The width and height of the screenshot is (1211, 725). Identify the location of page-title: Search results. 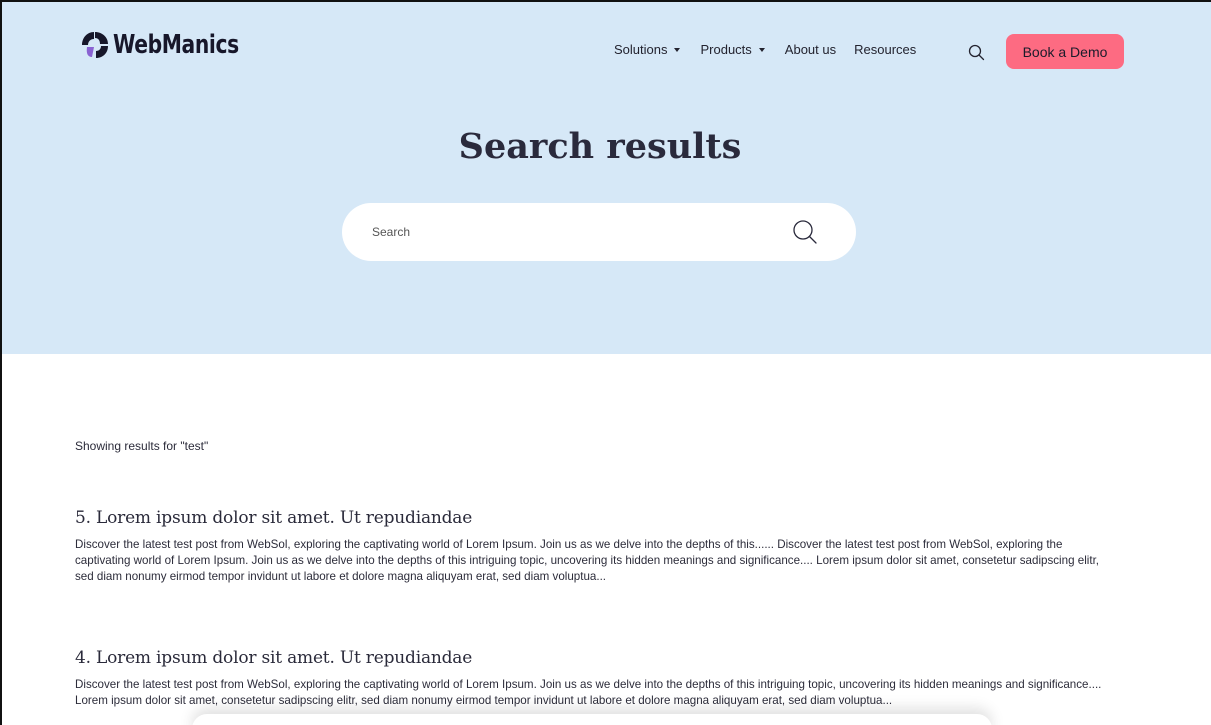
(600, 146).